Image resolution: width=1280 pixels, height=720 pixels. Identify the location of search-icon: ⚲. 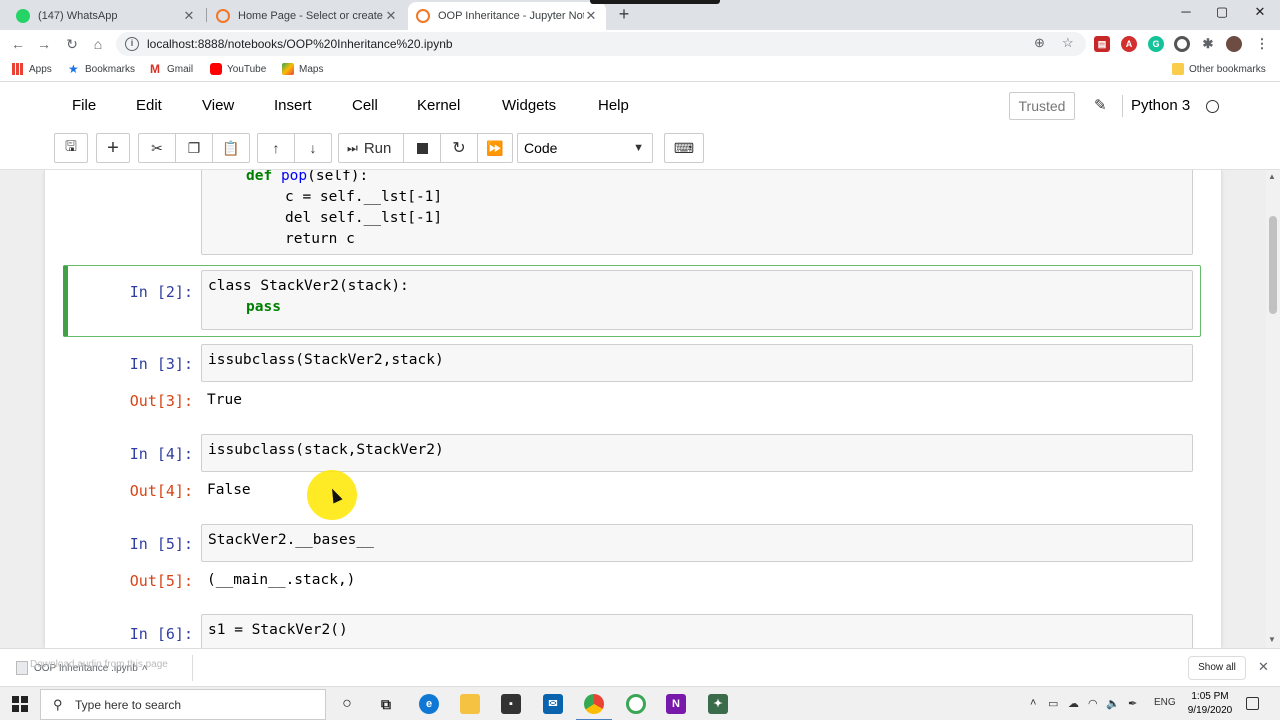
(58, 704).